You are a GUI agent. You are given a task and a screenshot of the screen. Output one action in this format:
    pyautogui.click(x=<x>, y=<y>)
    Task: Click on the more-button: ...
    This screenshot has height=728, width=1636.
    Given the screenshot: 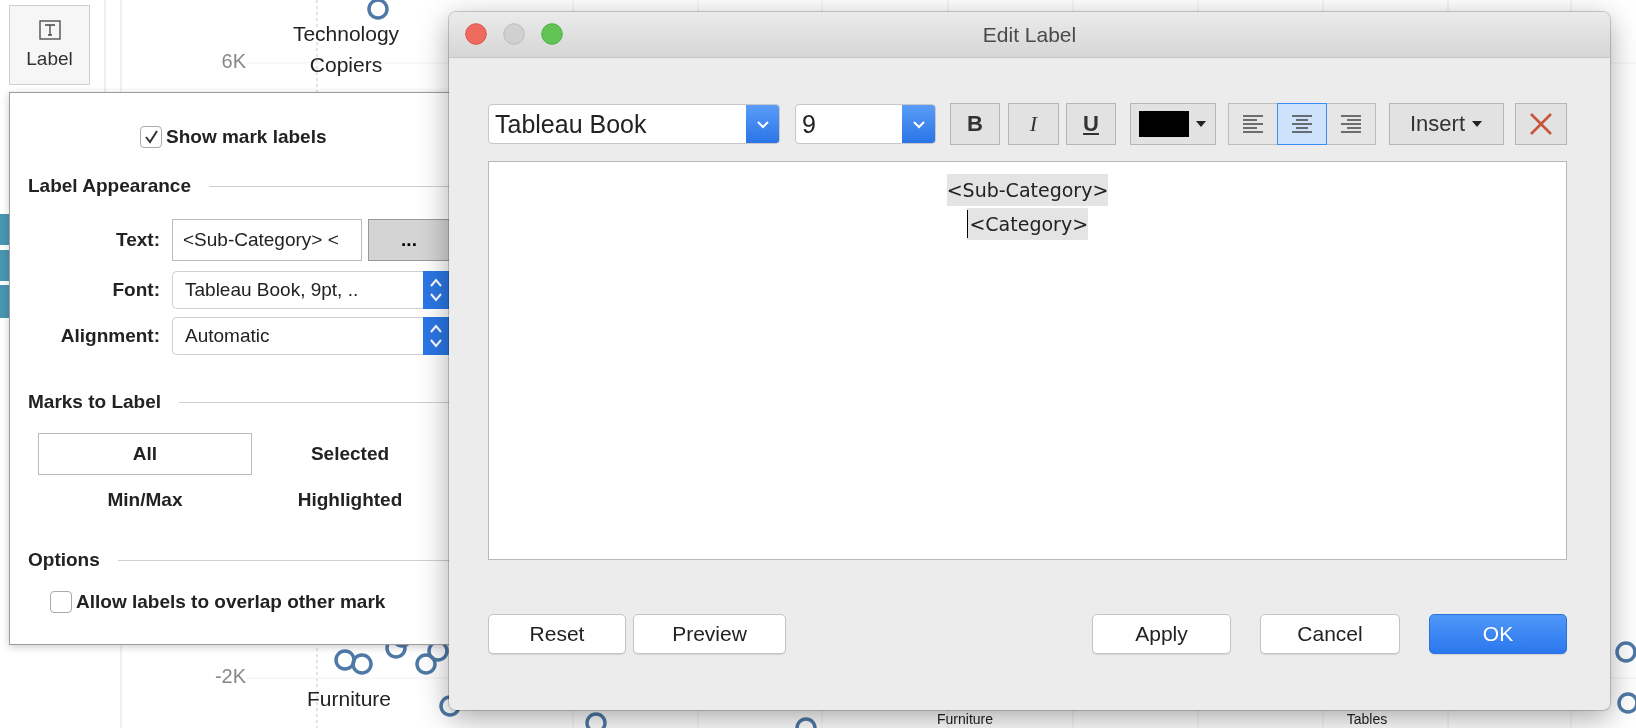 What is the action you would take?
    pyautogui.click(x=408, y=240)
    